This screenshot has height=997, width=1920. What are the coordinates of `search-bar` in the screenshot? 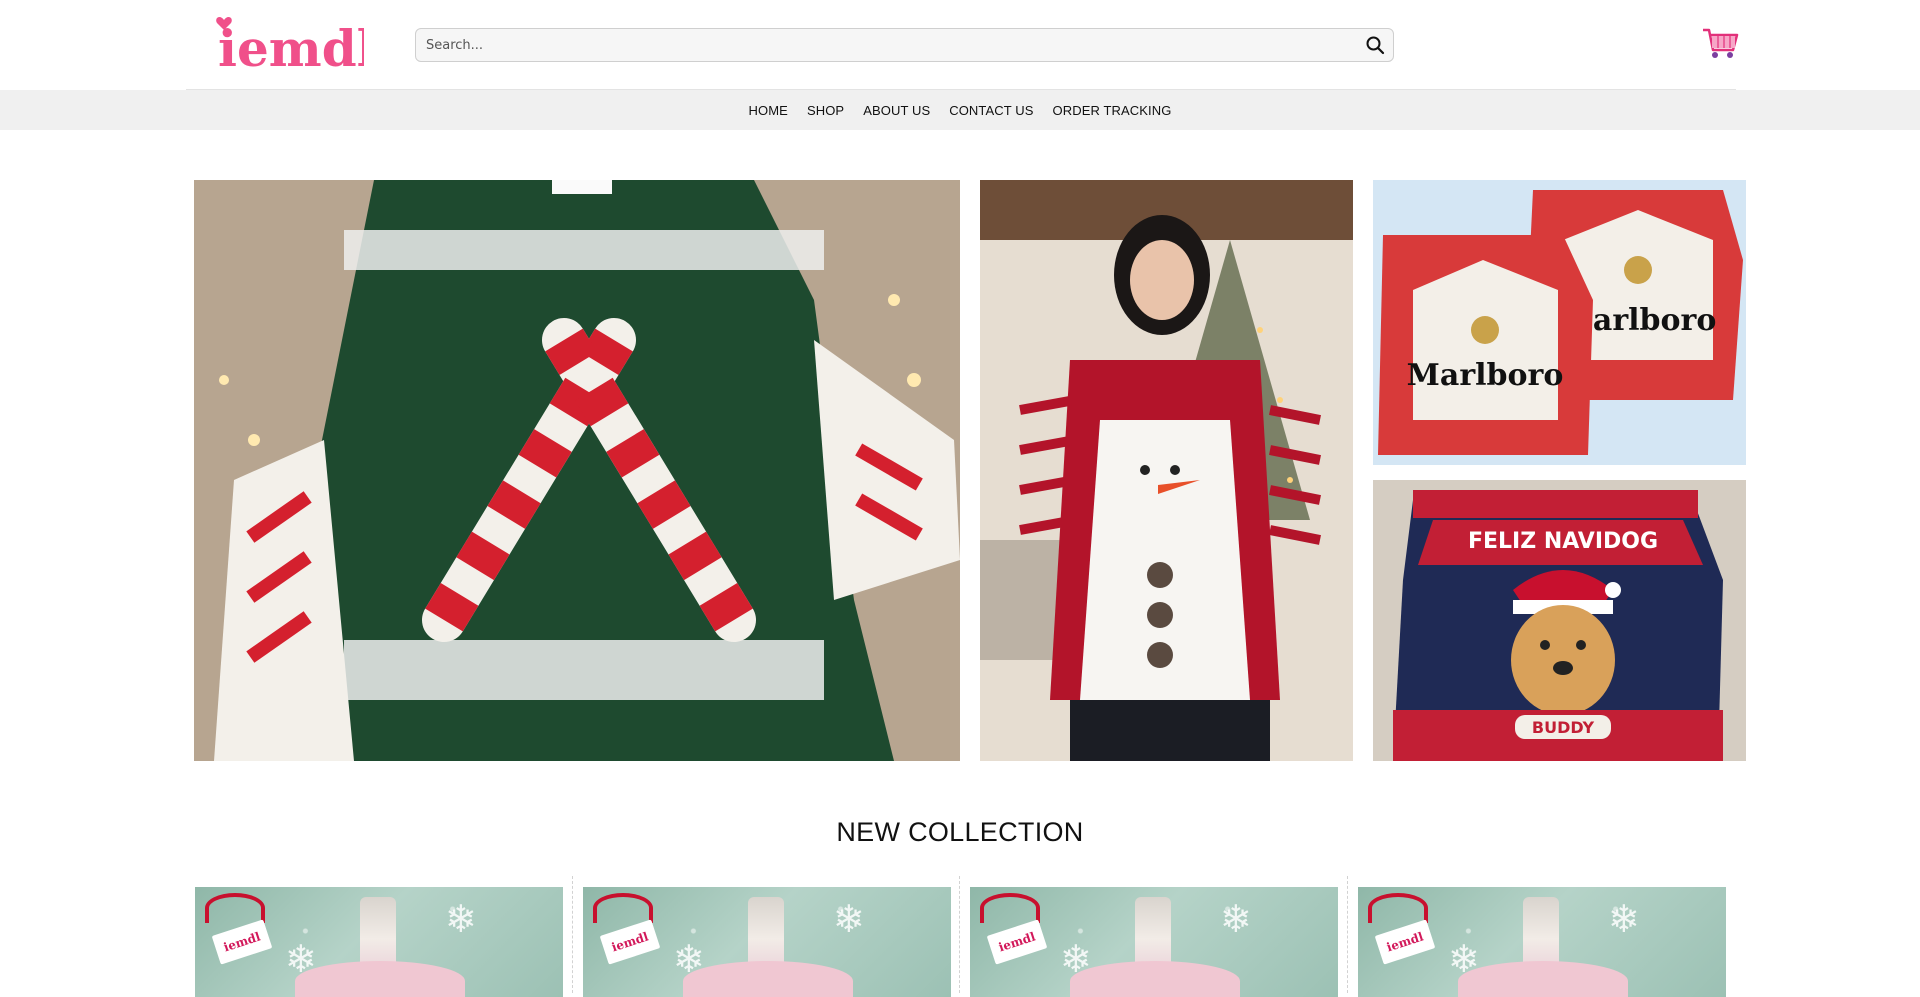 It's located at (904, 45).